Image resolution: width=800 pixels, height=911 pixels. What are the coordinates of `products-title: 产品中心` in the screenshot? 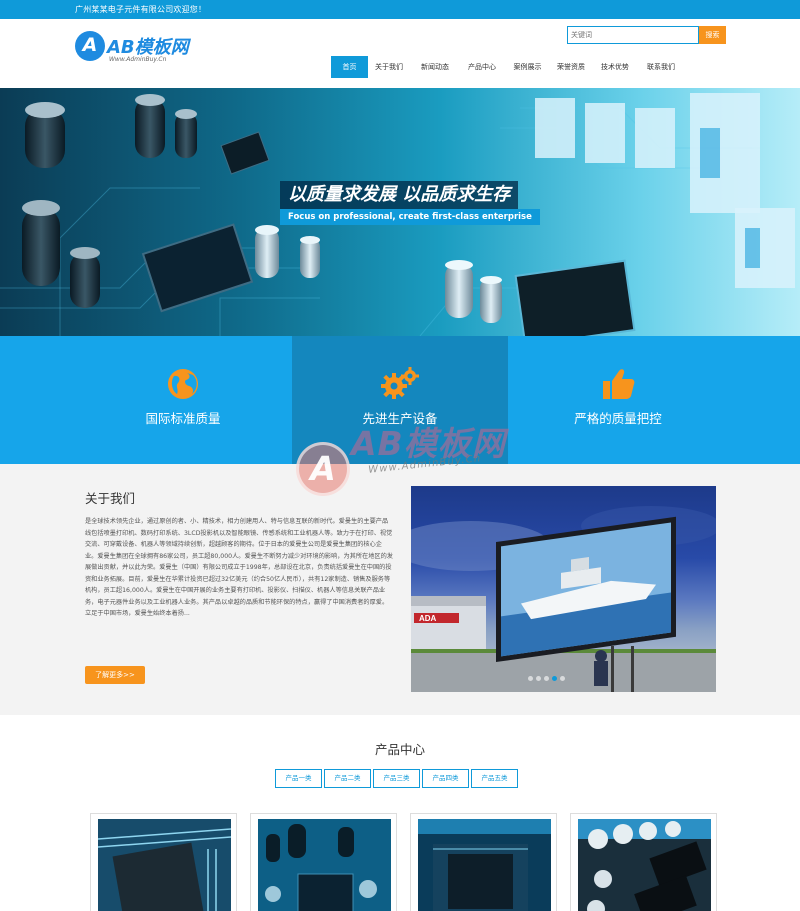 It's located at (399, 749).